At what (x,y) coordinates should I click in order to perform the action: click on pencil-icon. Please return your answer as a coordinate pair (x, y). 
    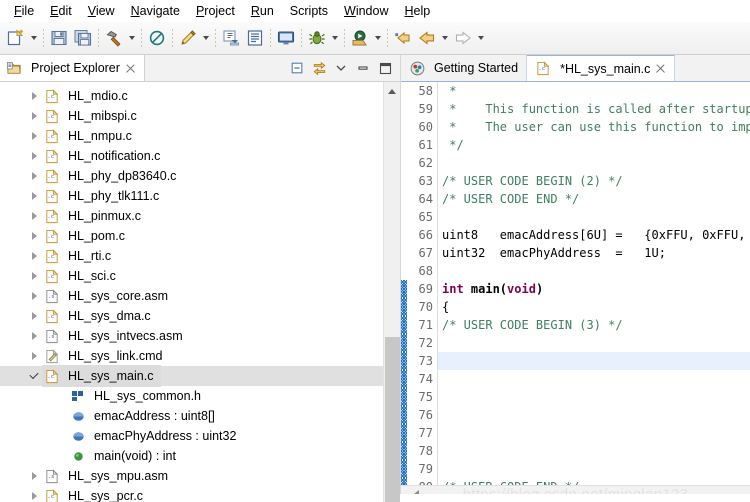
    Looking at the image, I should click on (188, 38).